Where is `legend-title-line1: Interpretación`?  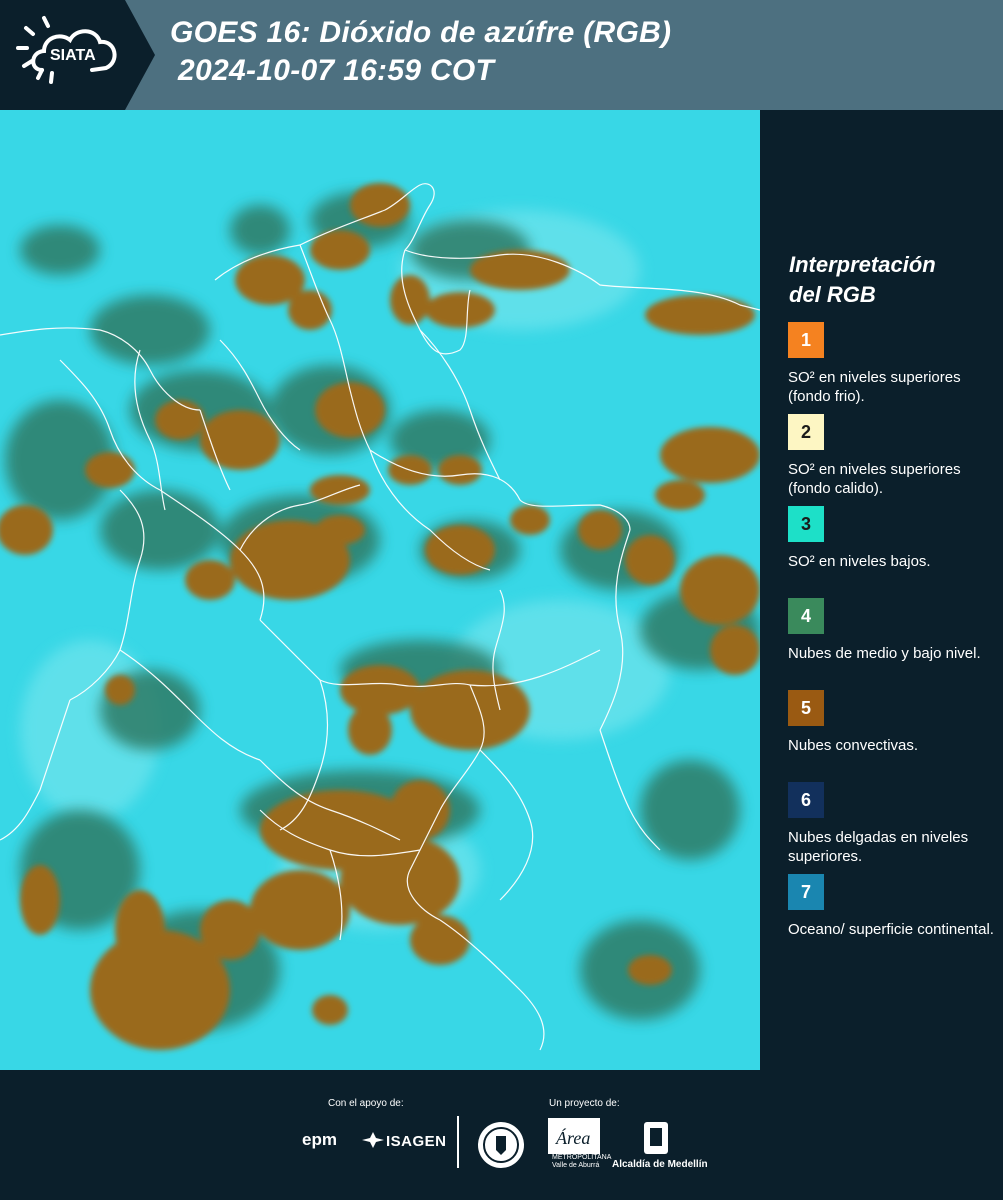
legend-title-line1: Interpretación is located at coordinates (862, 264).